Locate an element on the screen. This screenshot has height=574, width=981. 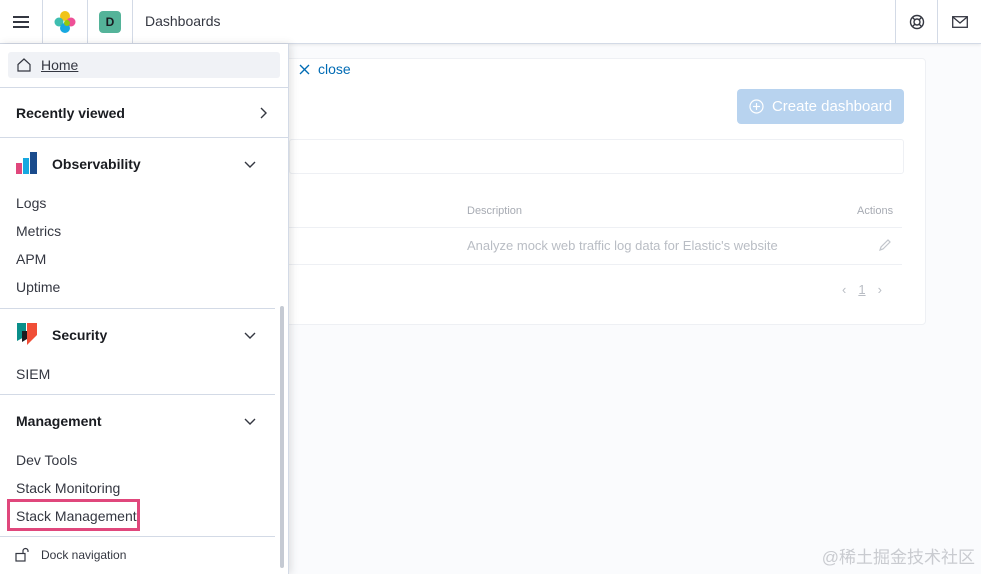
menu-button is located at coordinates (21, 21).